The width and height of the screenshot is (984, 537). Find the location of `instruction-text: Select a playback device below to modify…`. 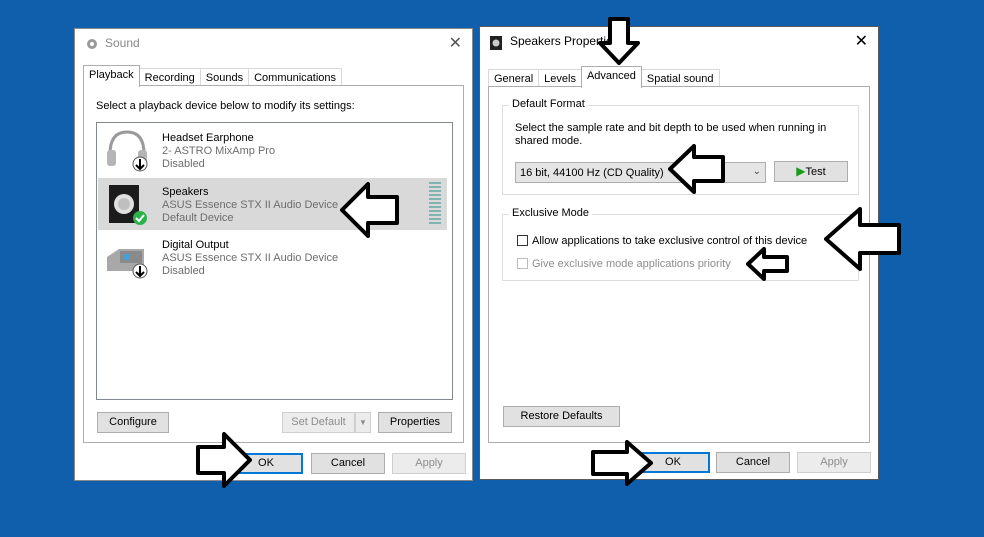

instruction-text: Select a playback device below to modify… is located at coordinates (225, 106).